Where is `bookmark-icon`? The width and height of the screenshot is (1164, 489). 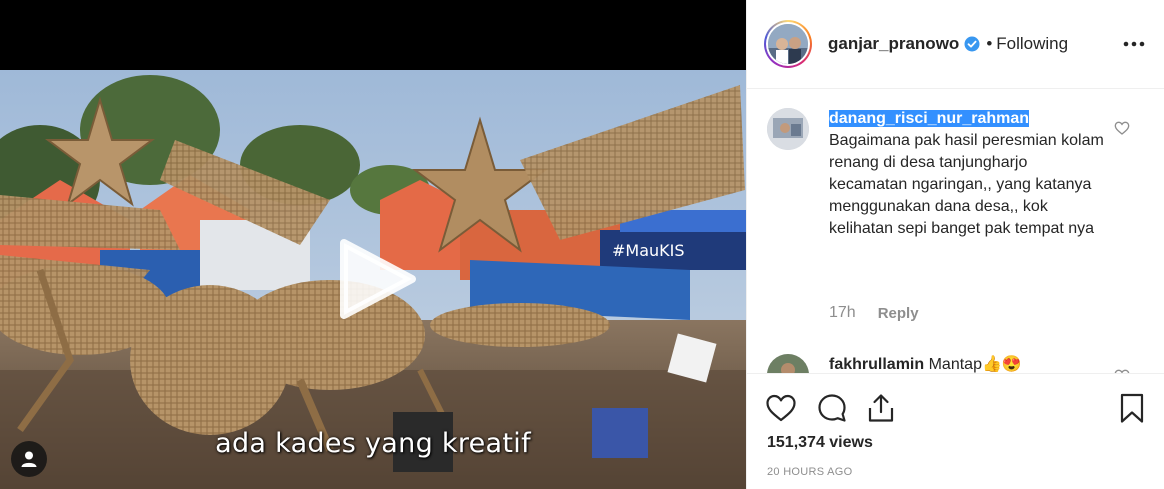
bookmark-icon is located at coordinates (1132, 408).